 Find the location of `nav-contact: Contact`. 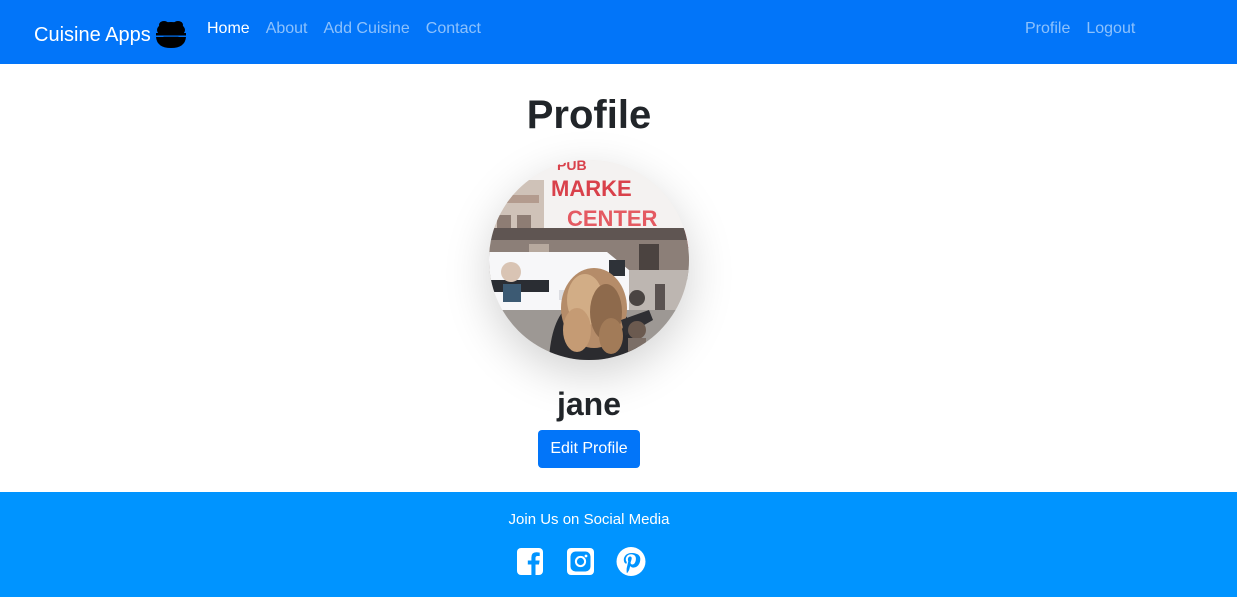

nav-contact: Contact is located at coordinates (453, 28).